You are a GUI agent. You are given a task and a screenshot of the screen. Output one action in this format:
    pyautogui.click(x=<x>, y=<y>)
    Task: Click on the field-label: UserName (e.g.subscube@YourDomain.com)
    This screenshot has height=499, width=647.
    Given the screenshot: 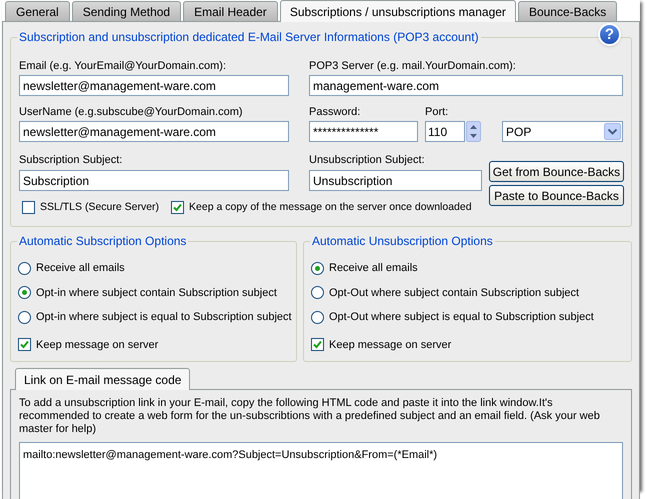 What is the action you would take?
    pyautogui.click(x=131, y=112)
    